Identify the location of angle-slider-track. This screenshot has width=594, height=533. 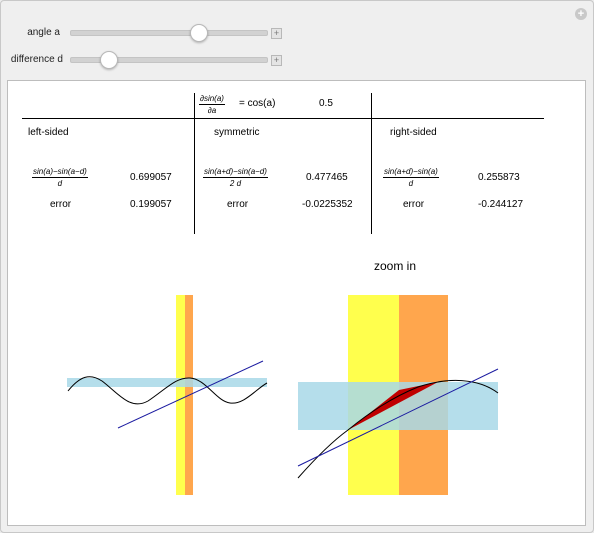
(169, 33).